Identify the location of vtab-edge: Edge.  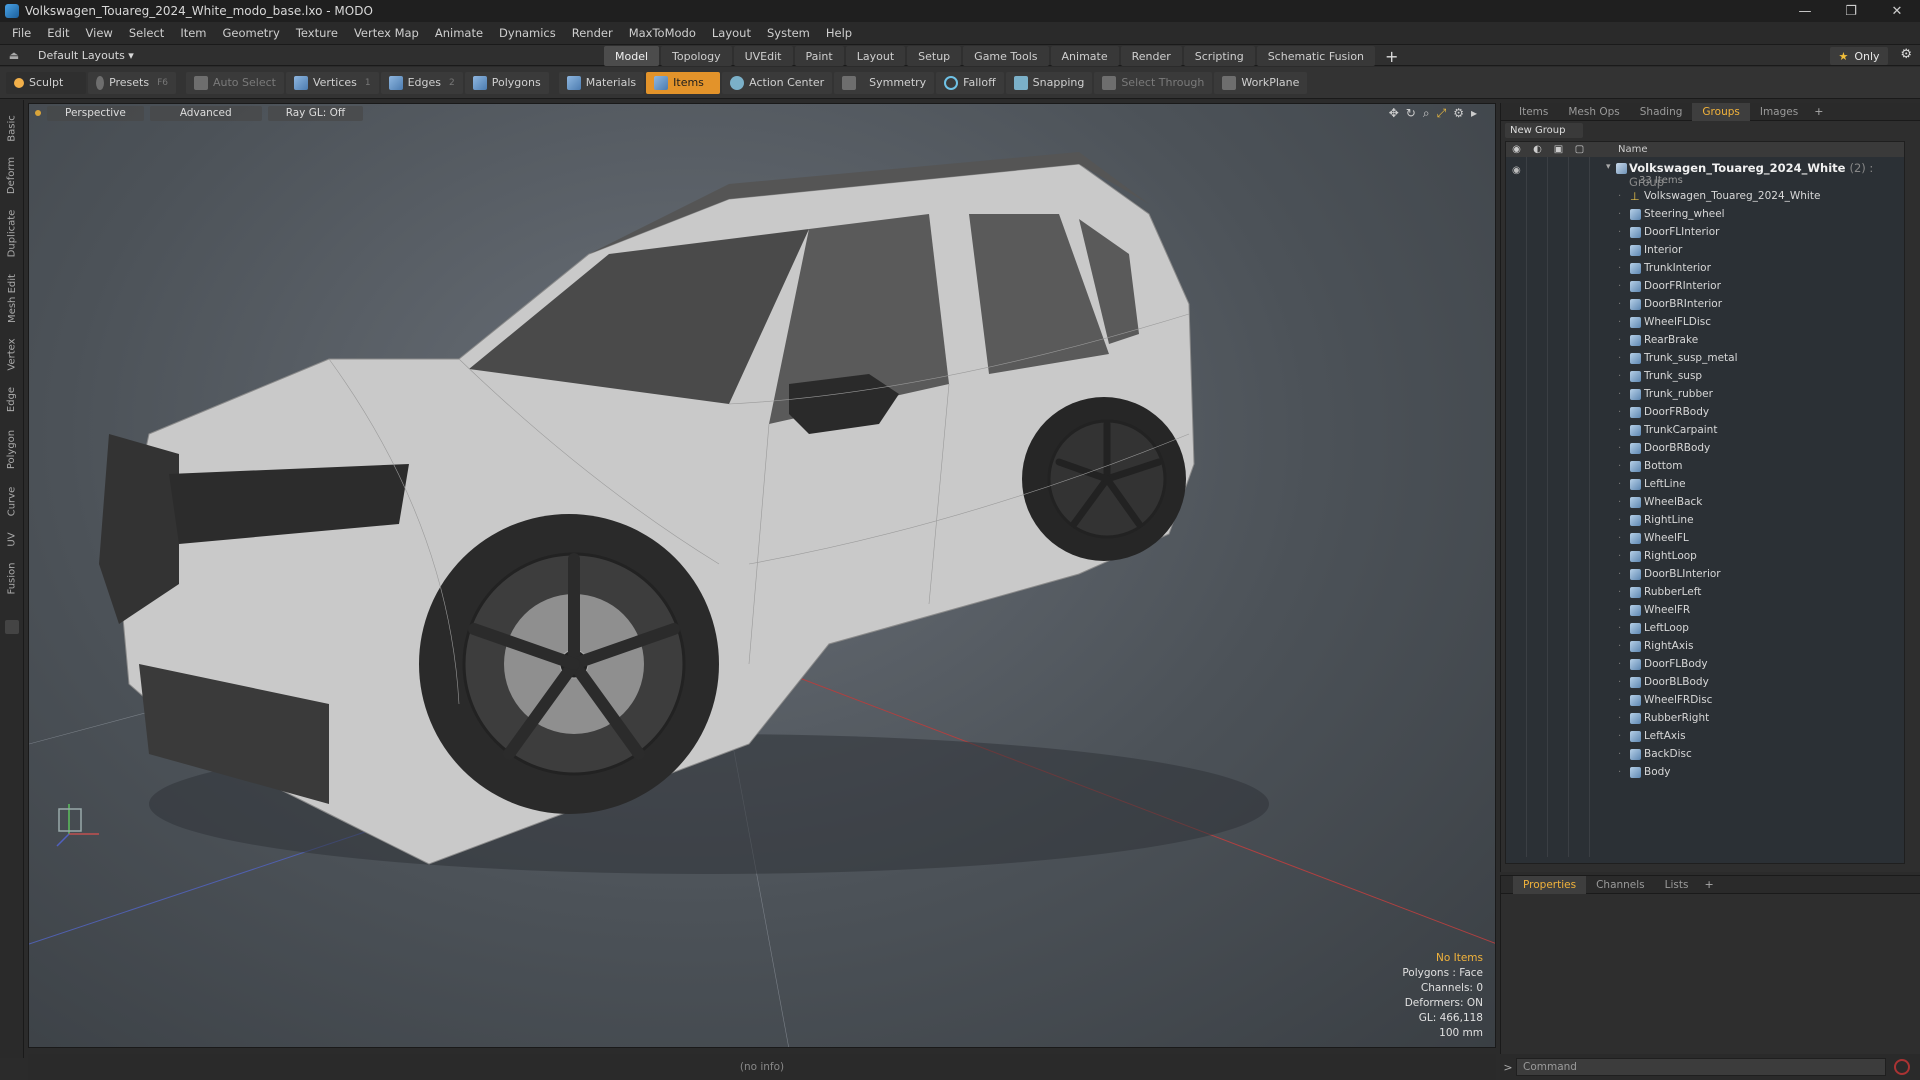
(12, 399).